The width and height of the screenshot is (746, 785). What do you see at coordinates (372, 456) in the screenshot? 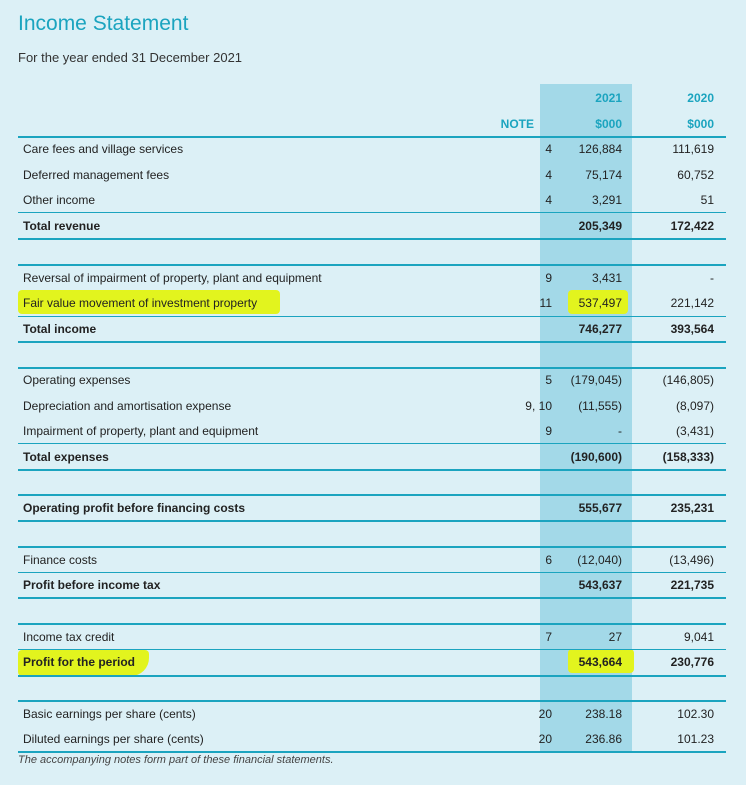
I see `total-row: Total expenses (190,600) (158,333)` at bounding box center [372, 456].